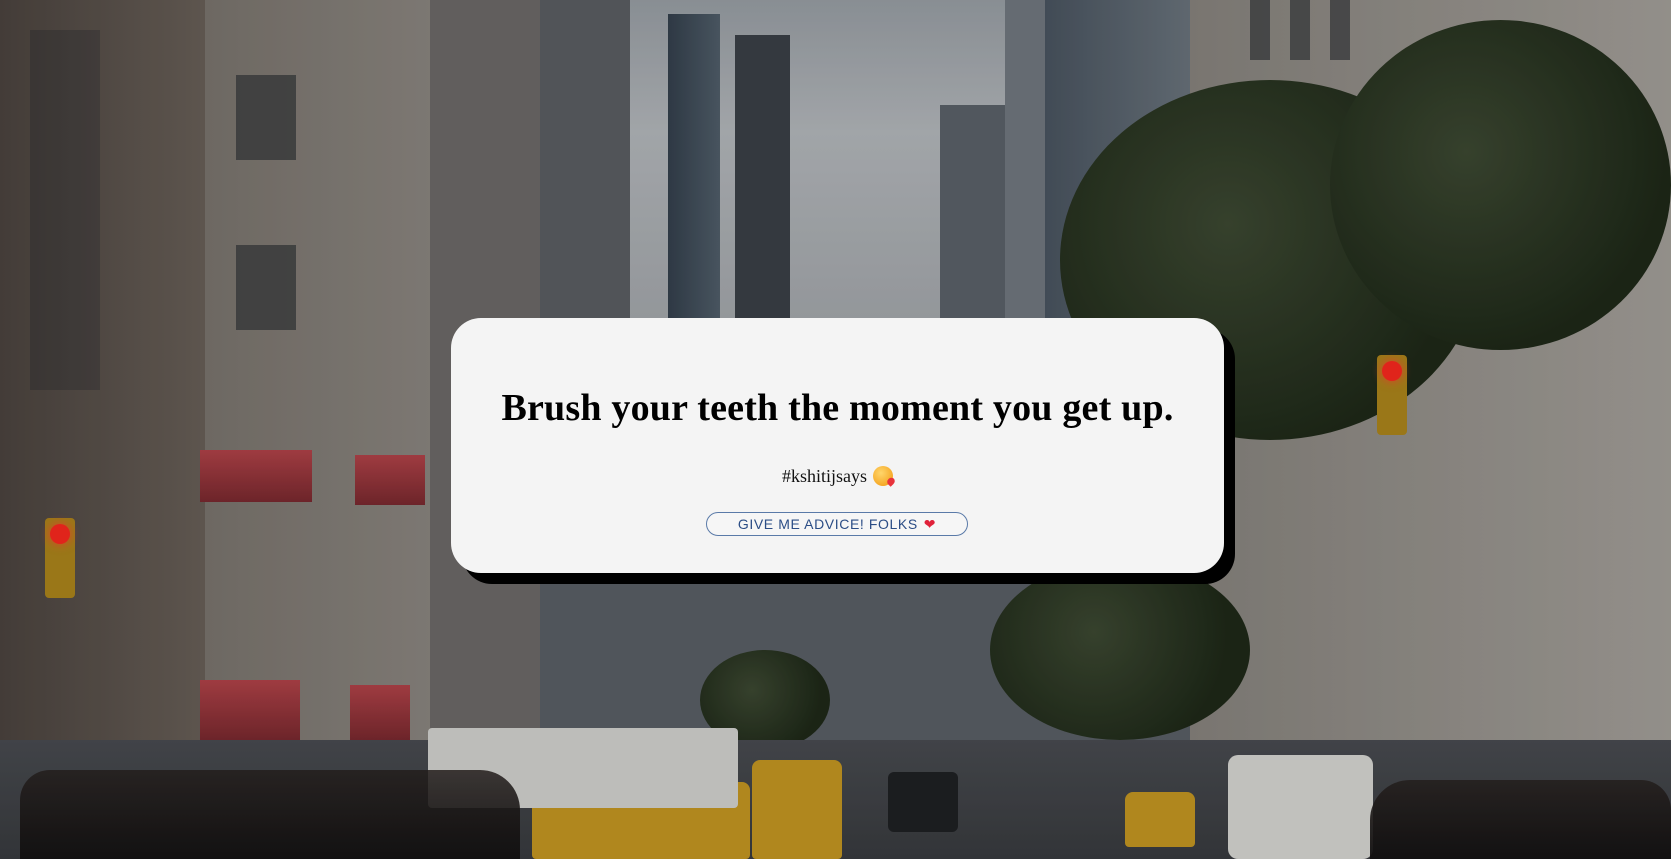 Image resolution: width=1671 pixels, height=859 pixels. I want to click on give-advice-button-label: GIVE ME ADVICE! FOLKS, so click(827, 524).